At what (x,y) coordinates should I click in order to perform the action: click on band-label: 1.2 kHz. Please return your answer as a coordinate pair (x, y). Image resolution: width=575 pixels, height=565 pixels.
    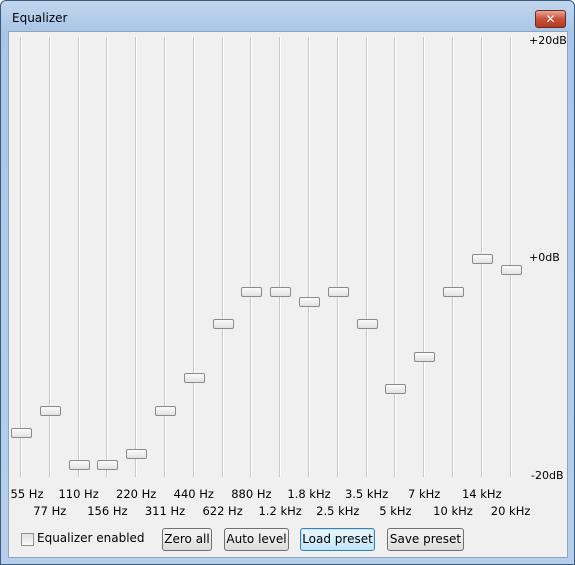
    Looking at the image, I should click on (280, 511).